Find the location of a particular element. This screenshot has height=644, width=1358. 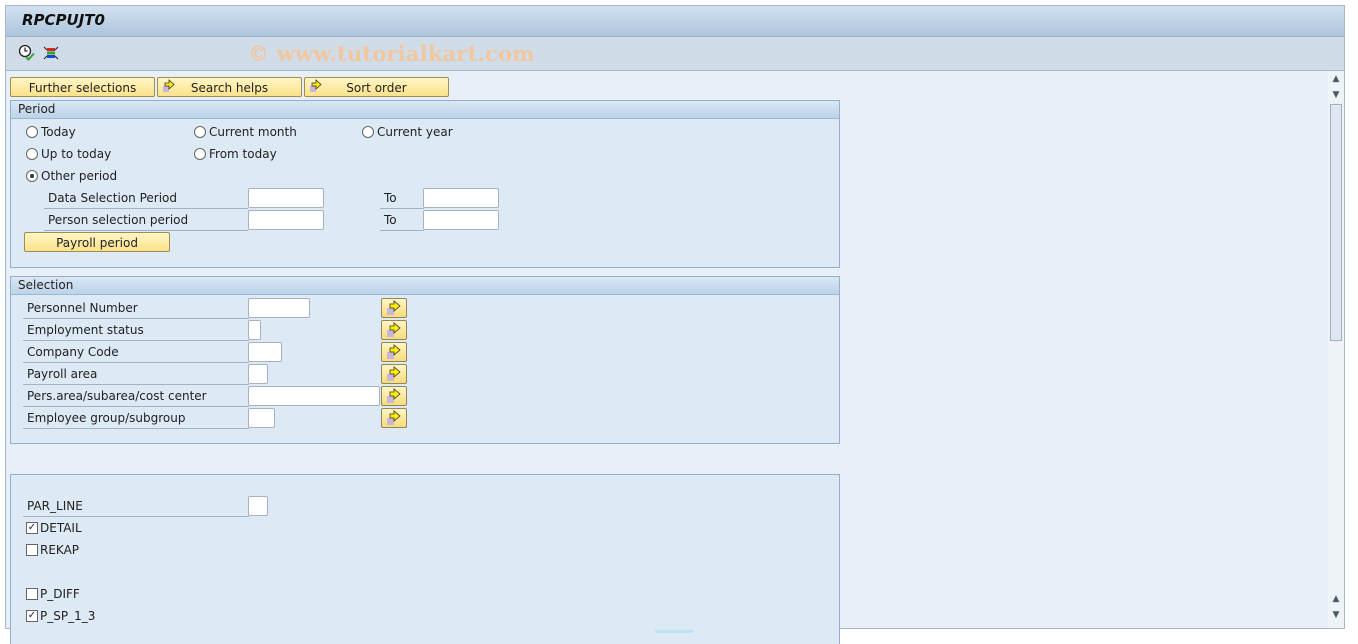

search-helps-label: Search helps is located at coordinates (229, 88).